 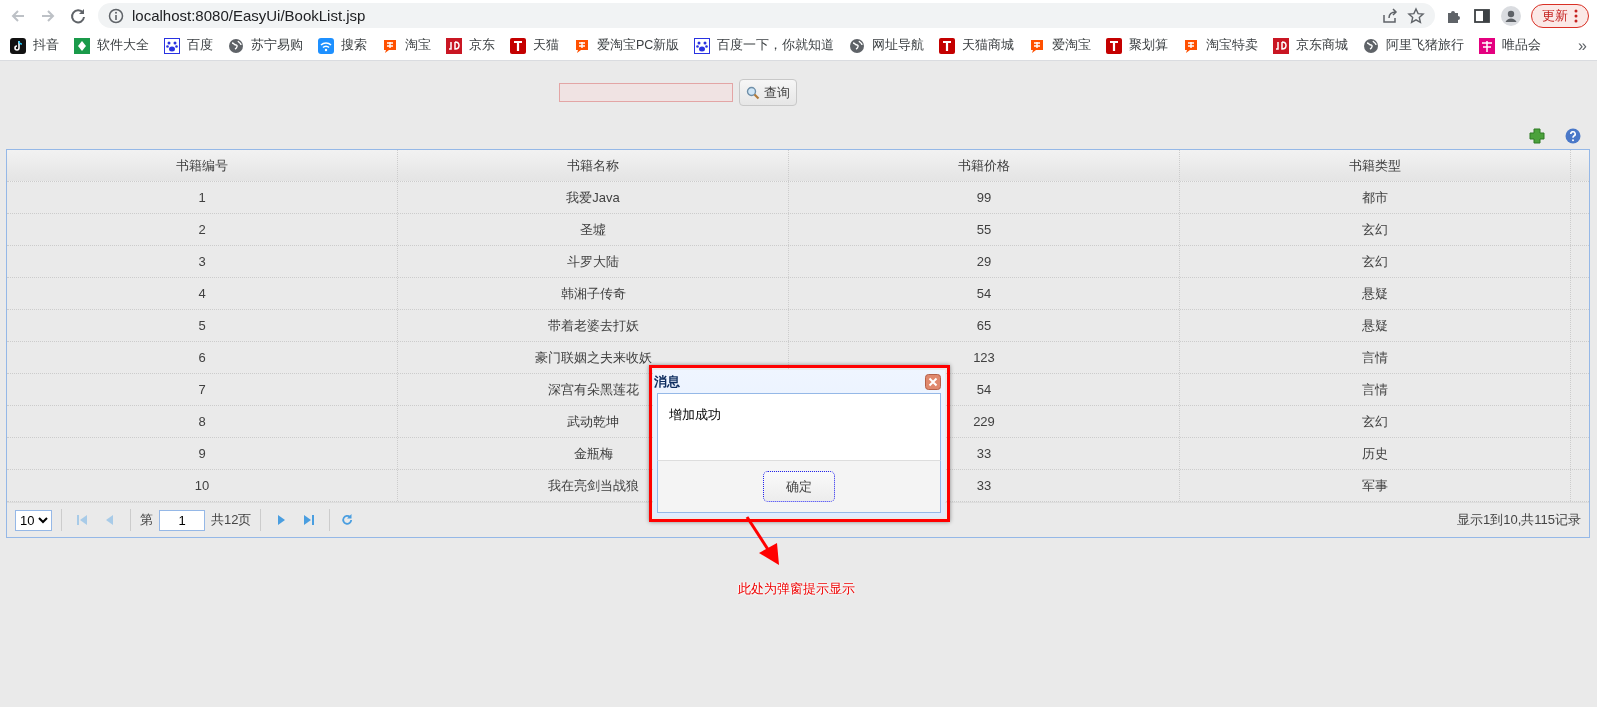 I want to click on update-button: 更新, so click(x=1560, y=15).